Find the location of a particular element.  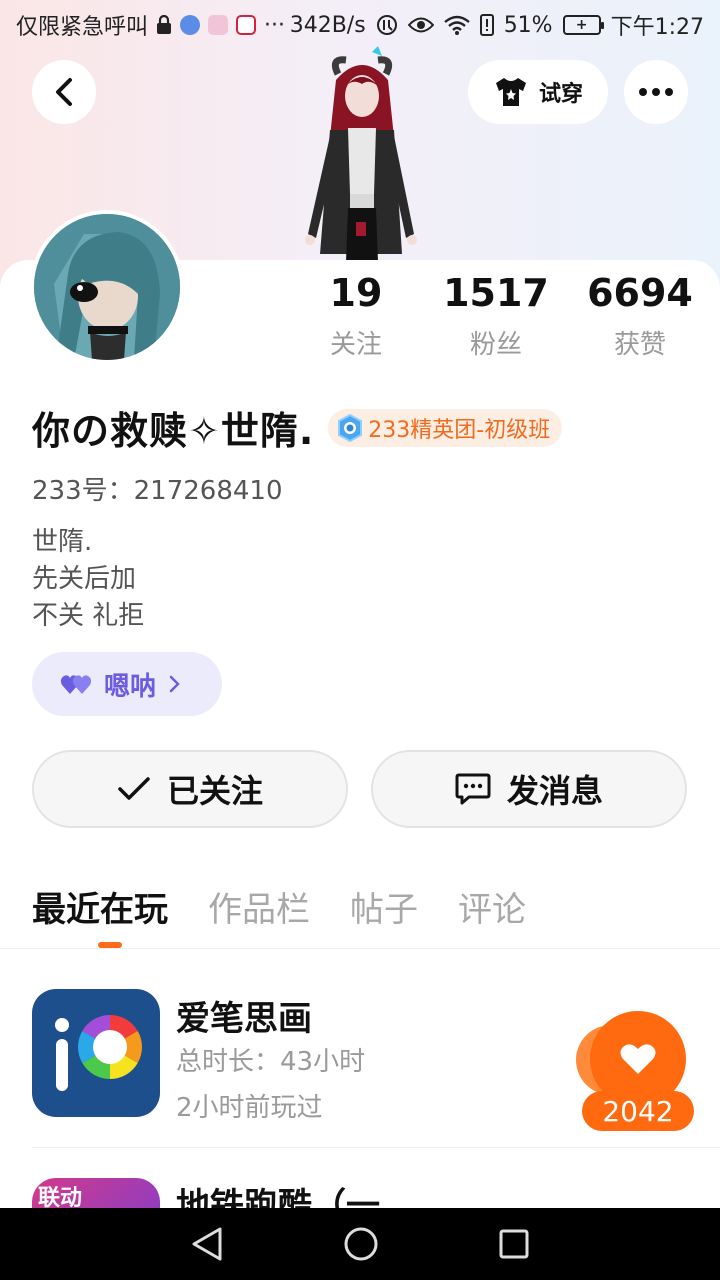

following-count: 19 is located at coordinates (356, 293).